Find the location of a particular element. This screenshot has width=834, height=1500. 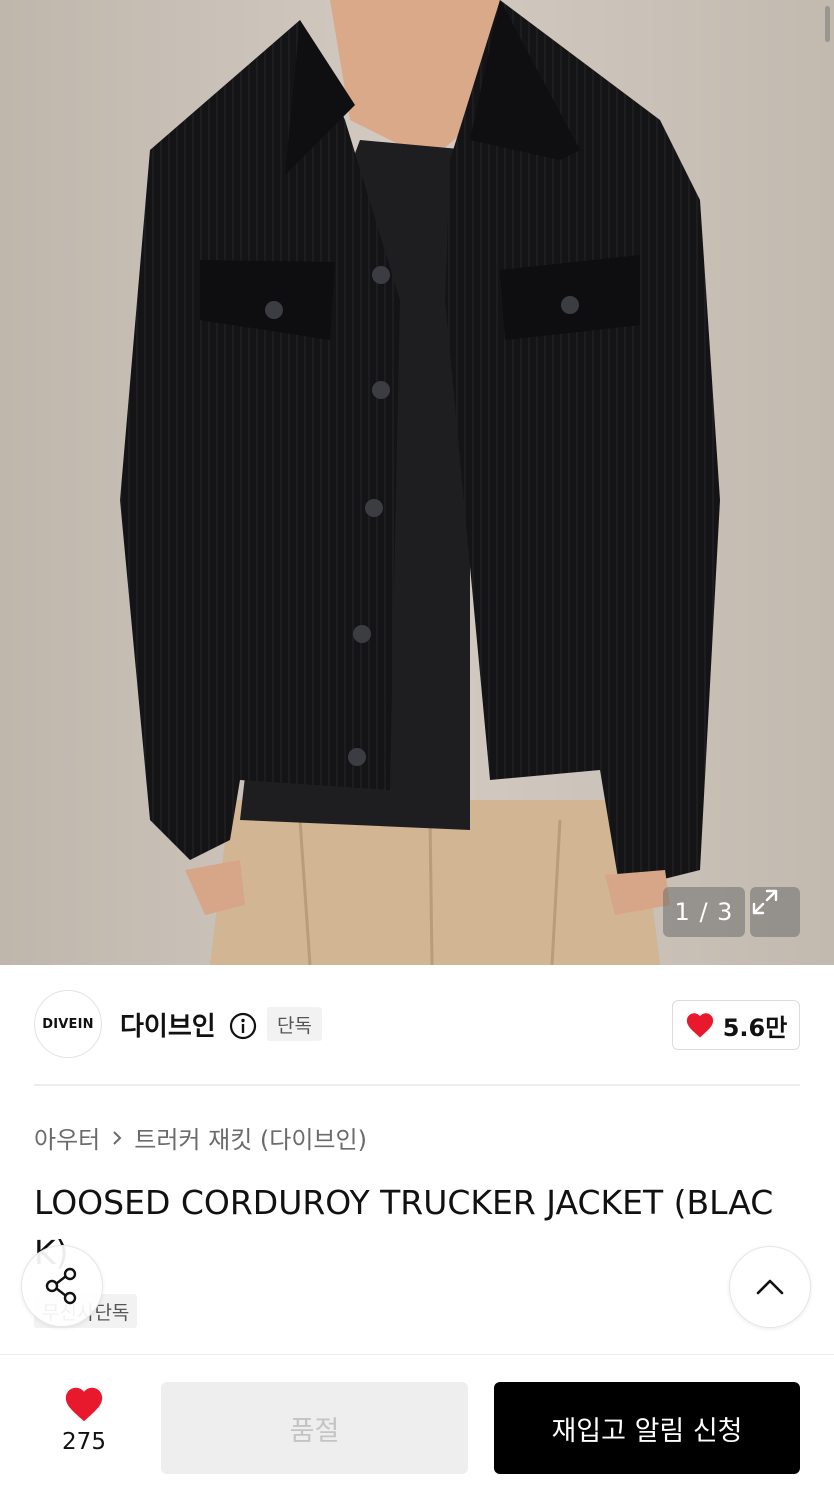

breadcrumb-category: 아우터 is located at coordinates (67, 1137).